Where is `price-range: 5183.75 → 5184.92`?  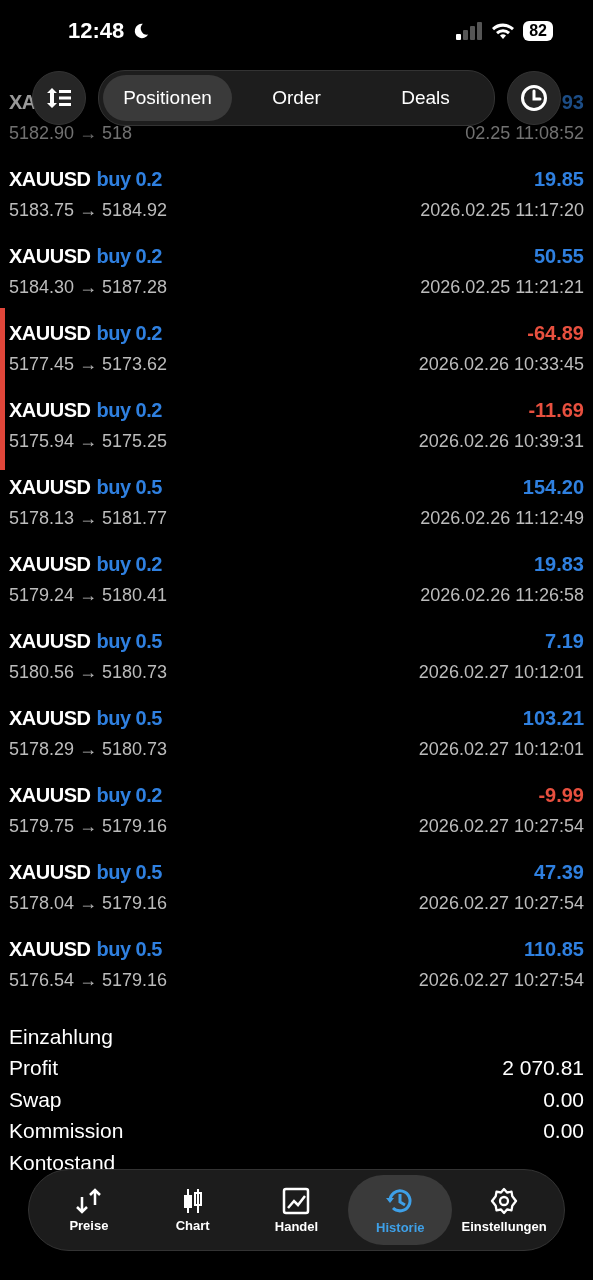 price-range: 5183.75 → 5184.92 is located at coordinates (88, 210).